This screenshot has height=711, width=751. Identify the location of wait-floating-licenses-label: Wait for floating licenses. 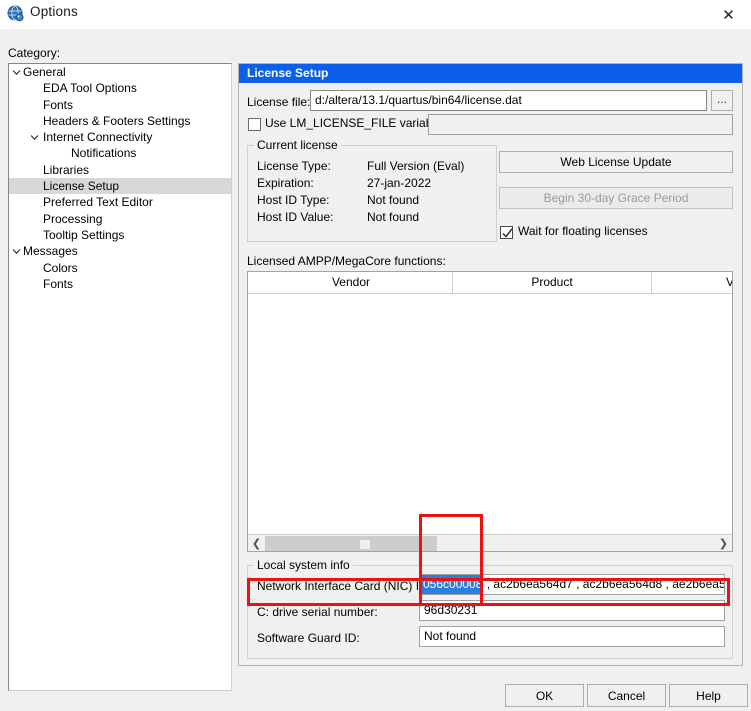
(583, 231).